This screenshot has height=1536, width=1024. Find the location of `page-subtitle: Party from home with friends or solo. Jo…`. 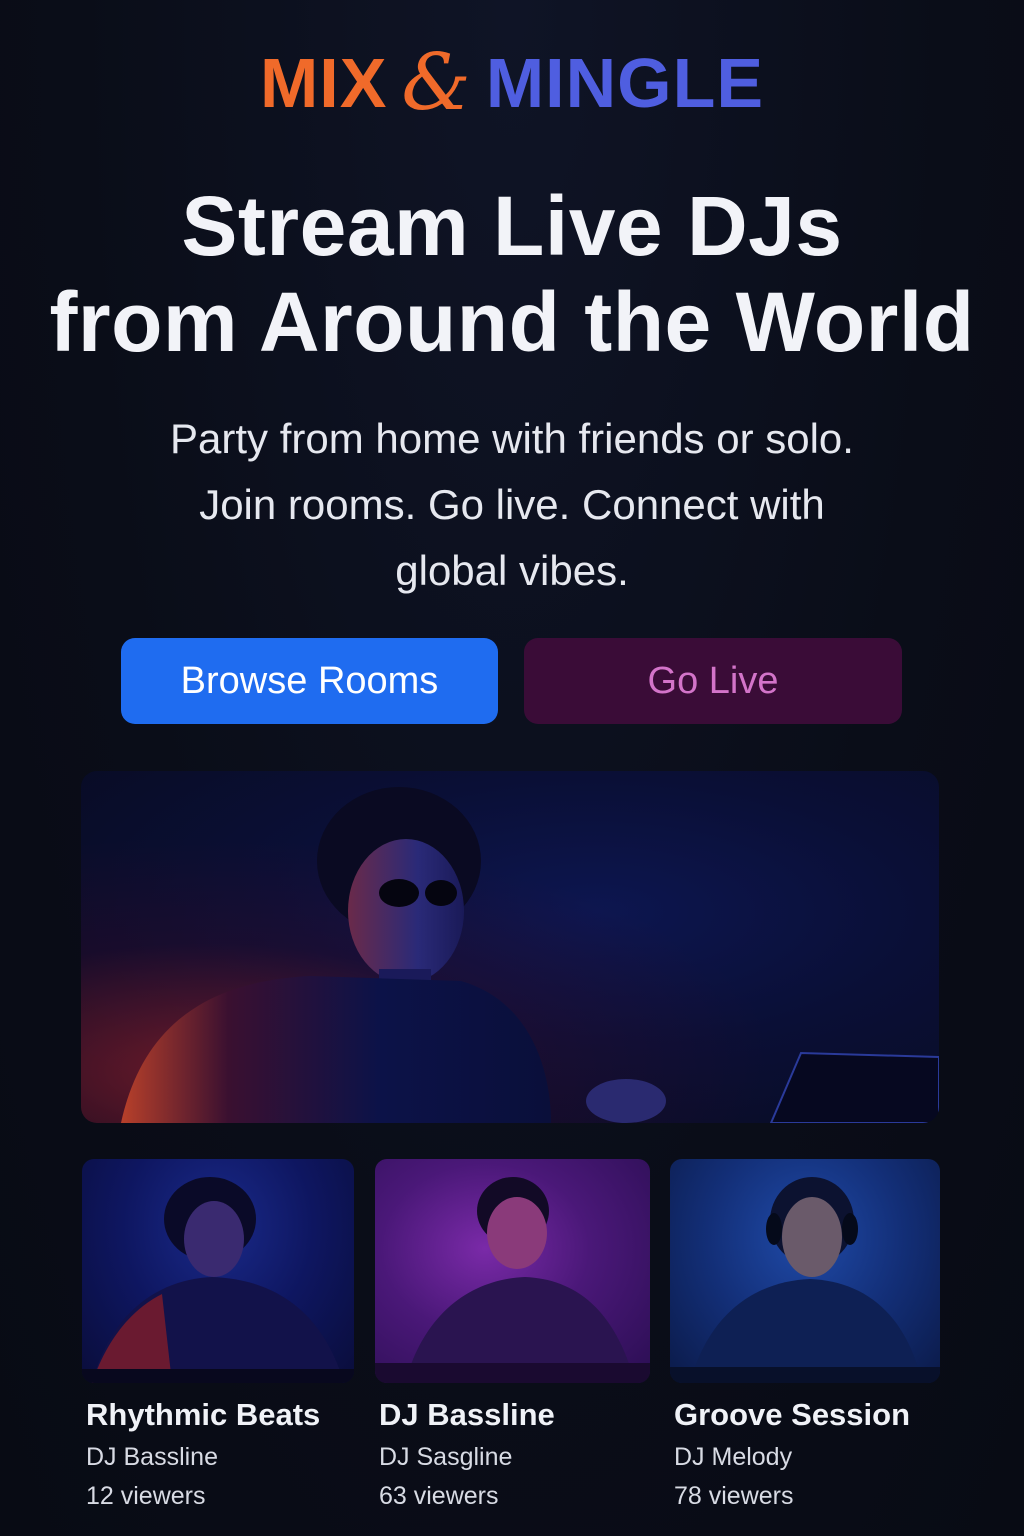

page-subtitle: Party from home with friends or solo. Jo… is located at coordinates (512, 505).